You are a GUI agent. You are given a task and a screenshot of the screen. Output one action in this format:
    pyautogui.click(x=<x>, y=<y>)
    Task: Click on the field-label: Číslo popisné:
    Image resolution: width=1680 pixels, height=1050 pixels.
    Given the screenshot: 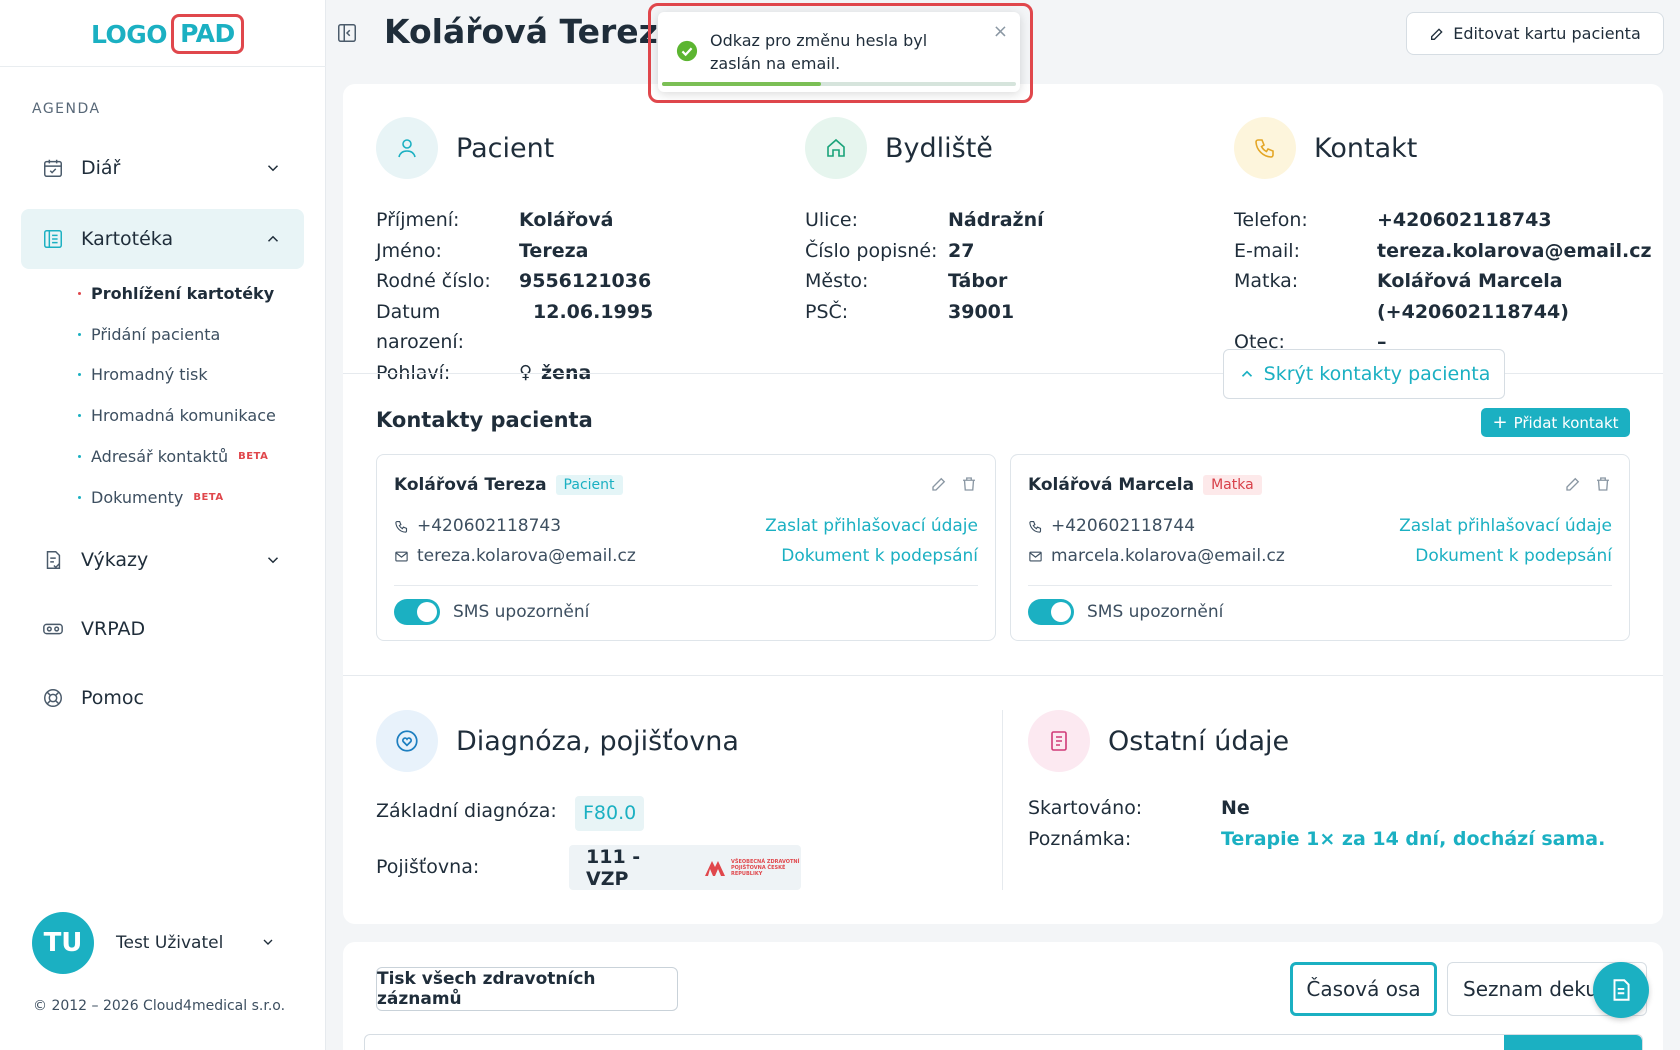 What is the action you would take?
    pyautogui.click(x=871, y=250)
    